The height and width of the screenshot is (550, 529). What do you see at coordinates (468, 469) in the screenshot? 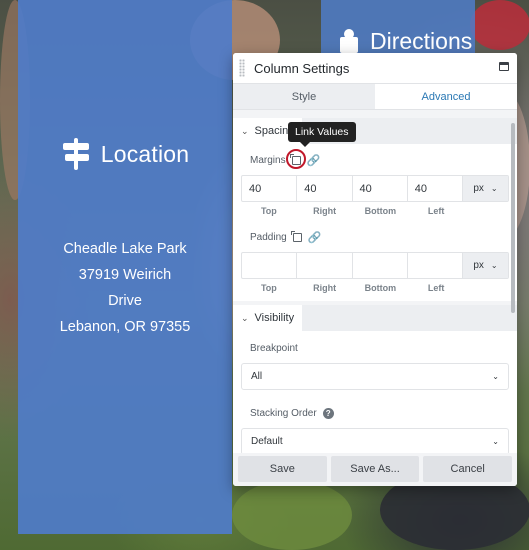
I see `cancel-button: Cancel` at bounding box center [468, 469].